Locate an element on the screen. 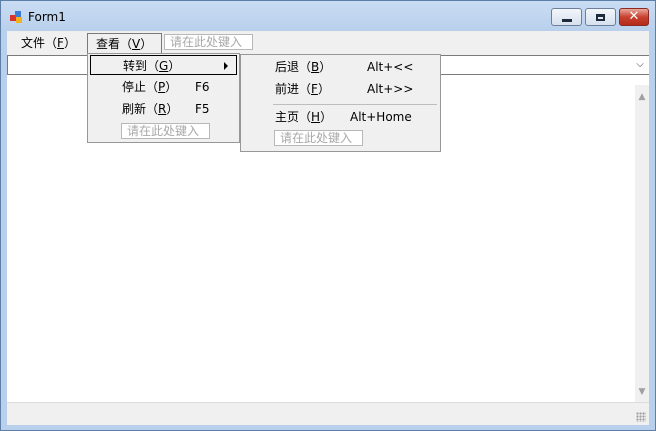  minimize-button is located at coordinates (566, 17).